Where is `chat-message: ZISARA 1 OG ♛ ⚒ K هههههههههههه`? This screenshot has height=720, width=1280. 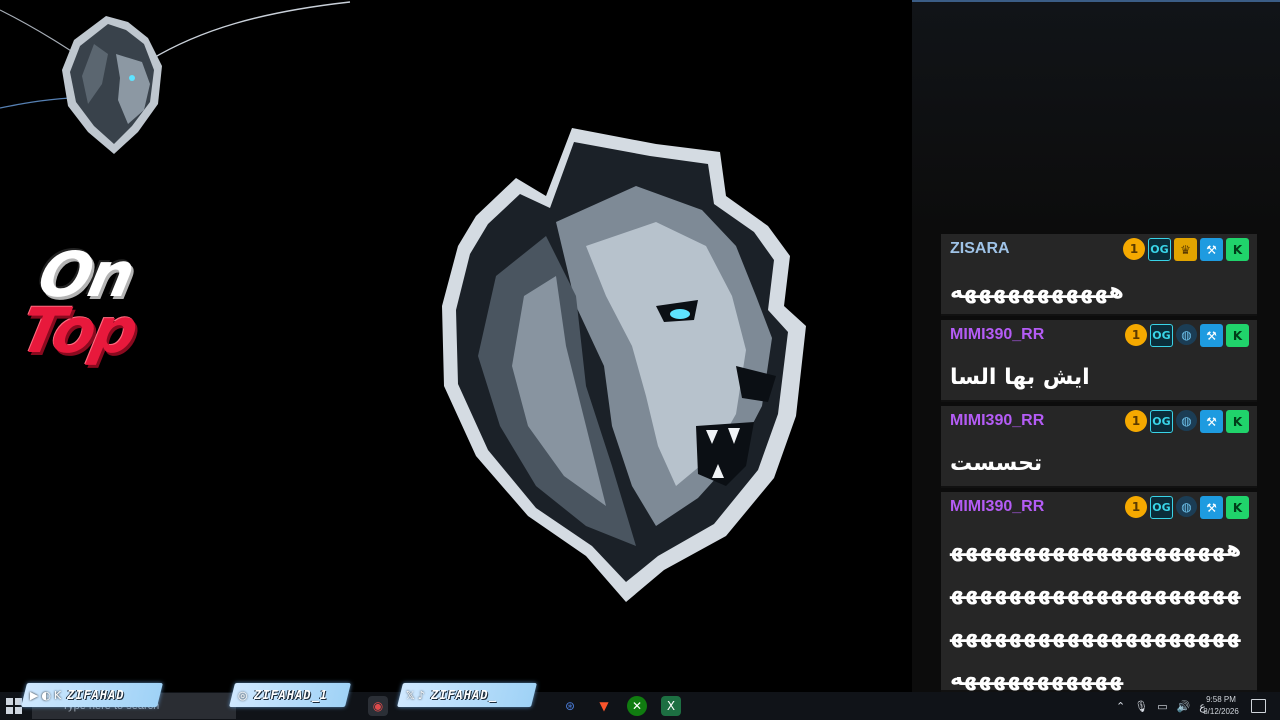 chat-message: ZISARA 1 OG ♛ ⚒ K هههههههههههه is located at coordinates (1099, 275).